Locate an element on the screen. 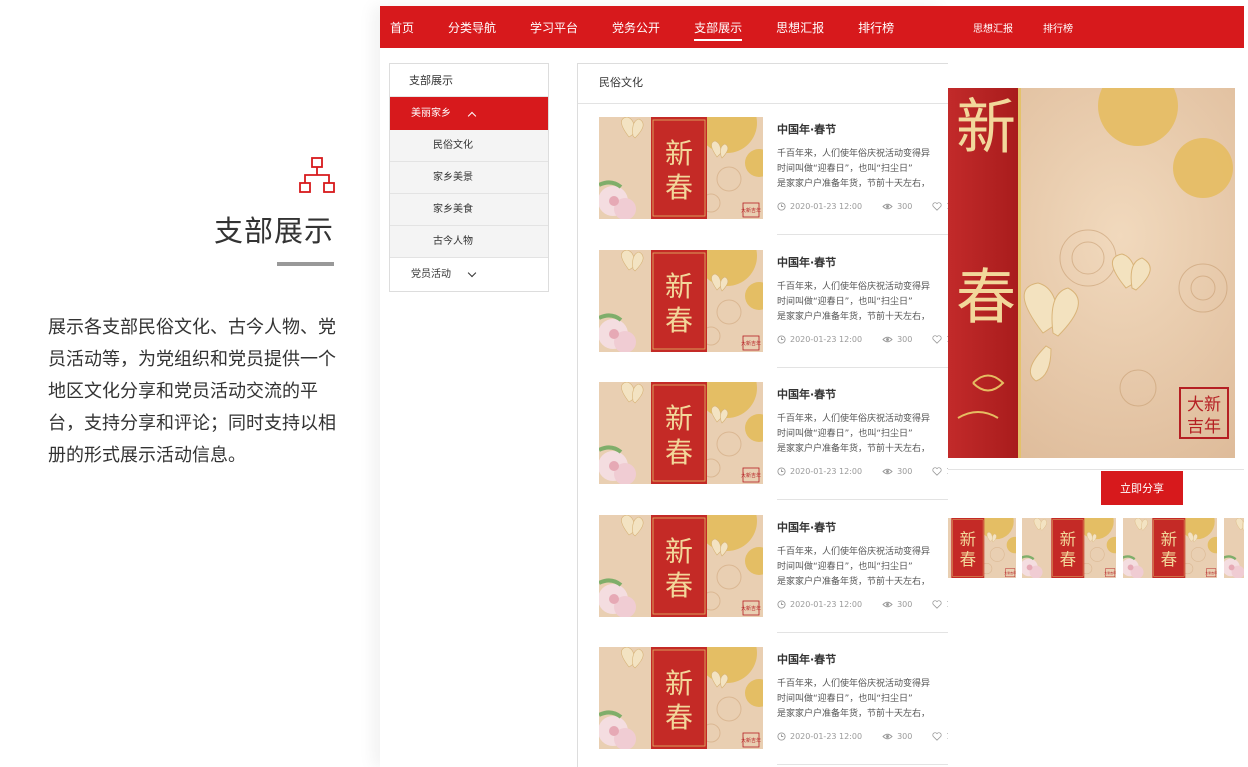 The image size is (1248, 767). menu-group-label: 党员活动 is located at coordinates (431, 274).